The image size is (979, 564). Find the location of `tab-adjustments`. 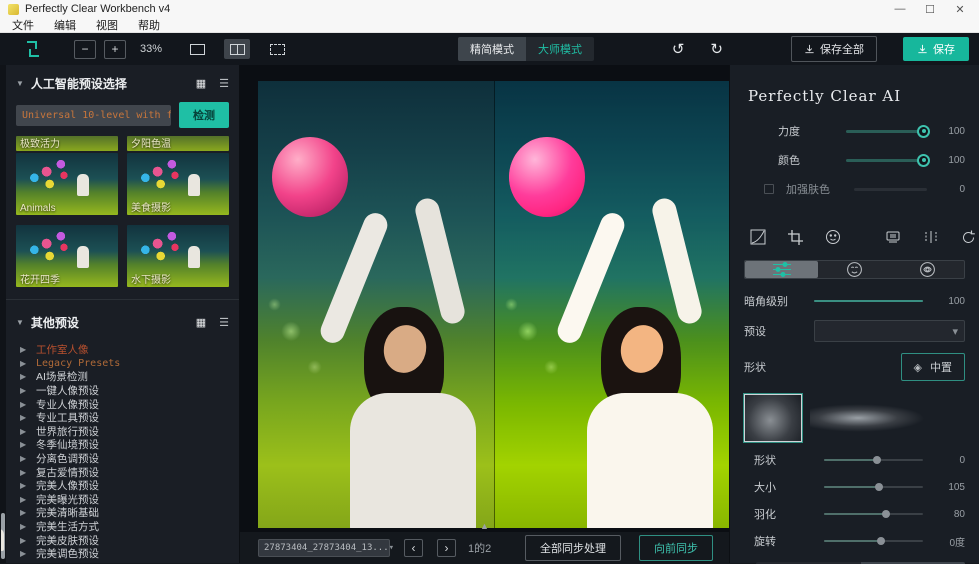

tab-adjustments is located at coordinates (781, 269).